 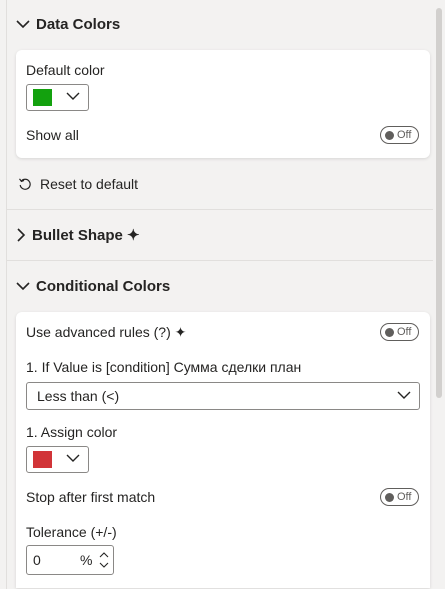 I want to click on default-color-picker, so click(x=57, y=97).